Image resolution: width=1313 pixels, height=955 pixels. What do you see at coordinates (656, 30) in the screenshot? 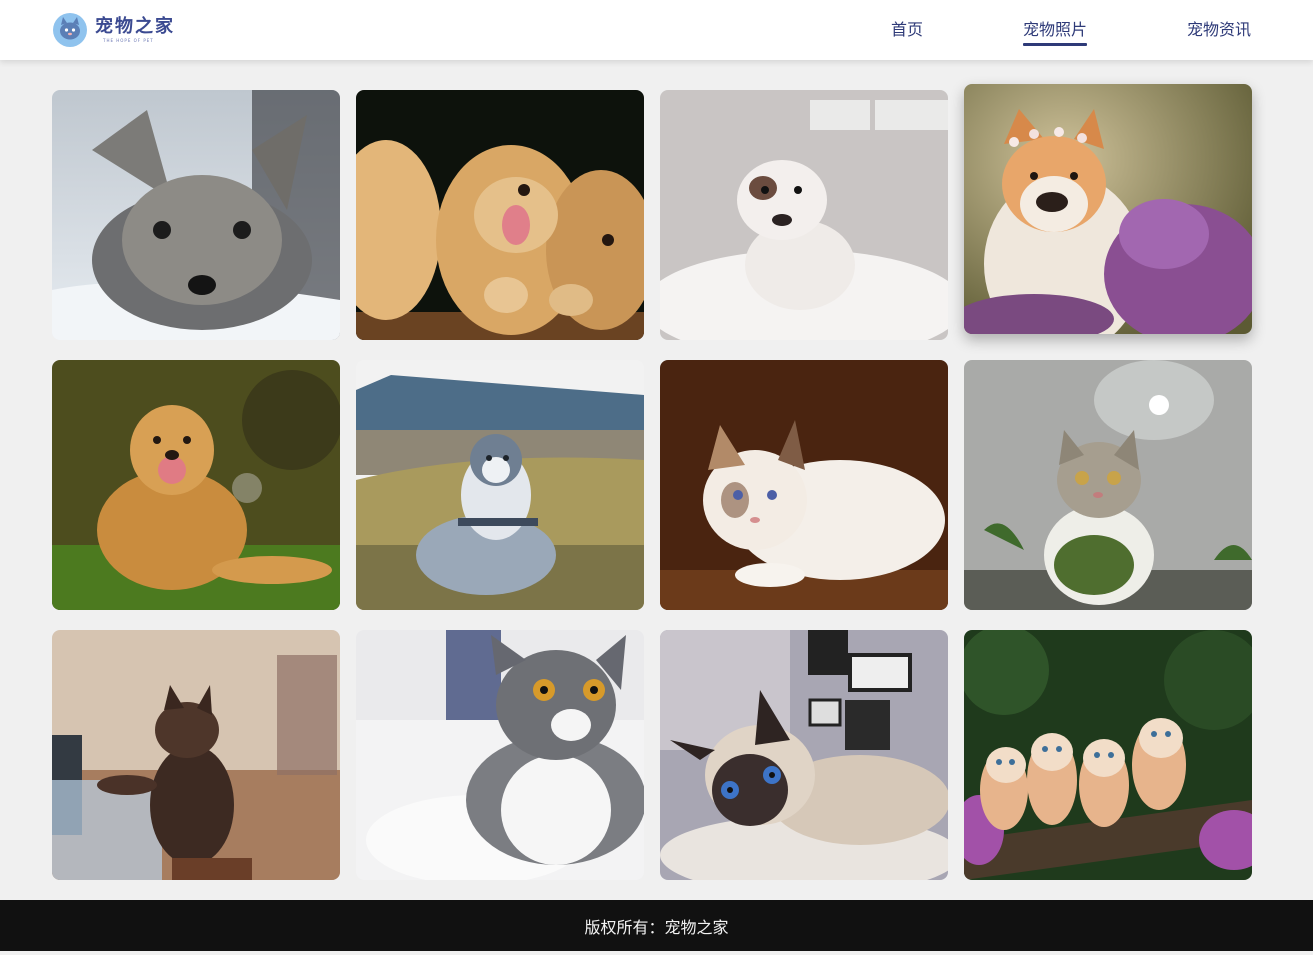
I see `site-header: 宠物之家 THE HOPE OF PET 首页 宠物照片 宠物资讯` at bounding box center [656, 30].